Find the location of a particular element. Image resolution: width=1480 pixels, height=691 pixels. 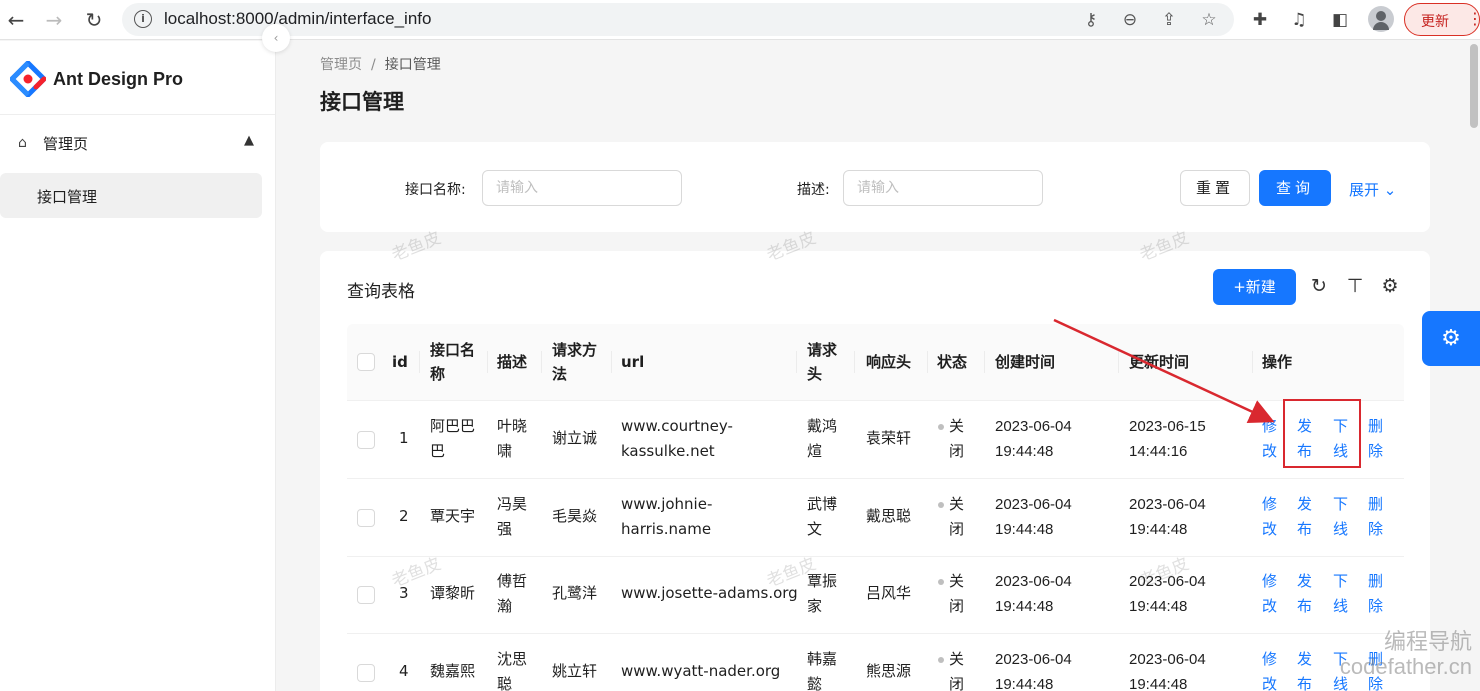

info-icon: i is located at coordinates (143, 19).